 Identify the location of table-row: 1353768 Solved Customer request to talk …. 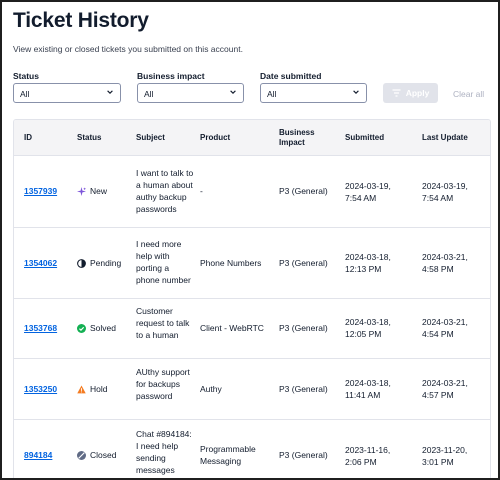
(252, 329).